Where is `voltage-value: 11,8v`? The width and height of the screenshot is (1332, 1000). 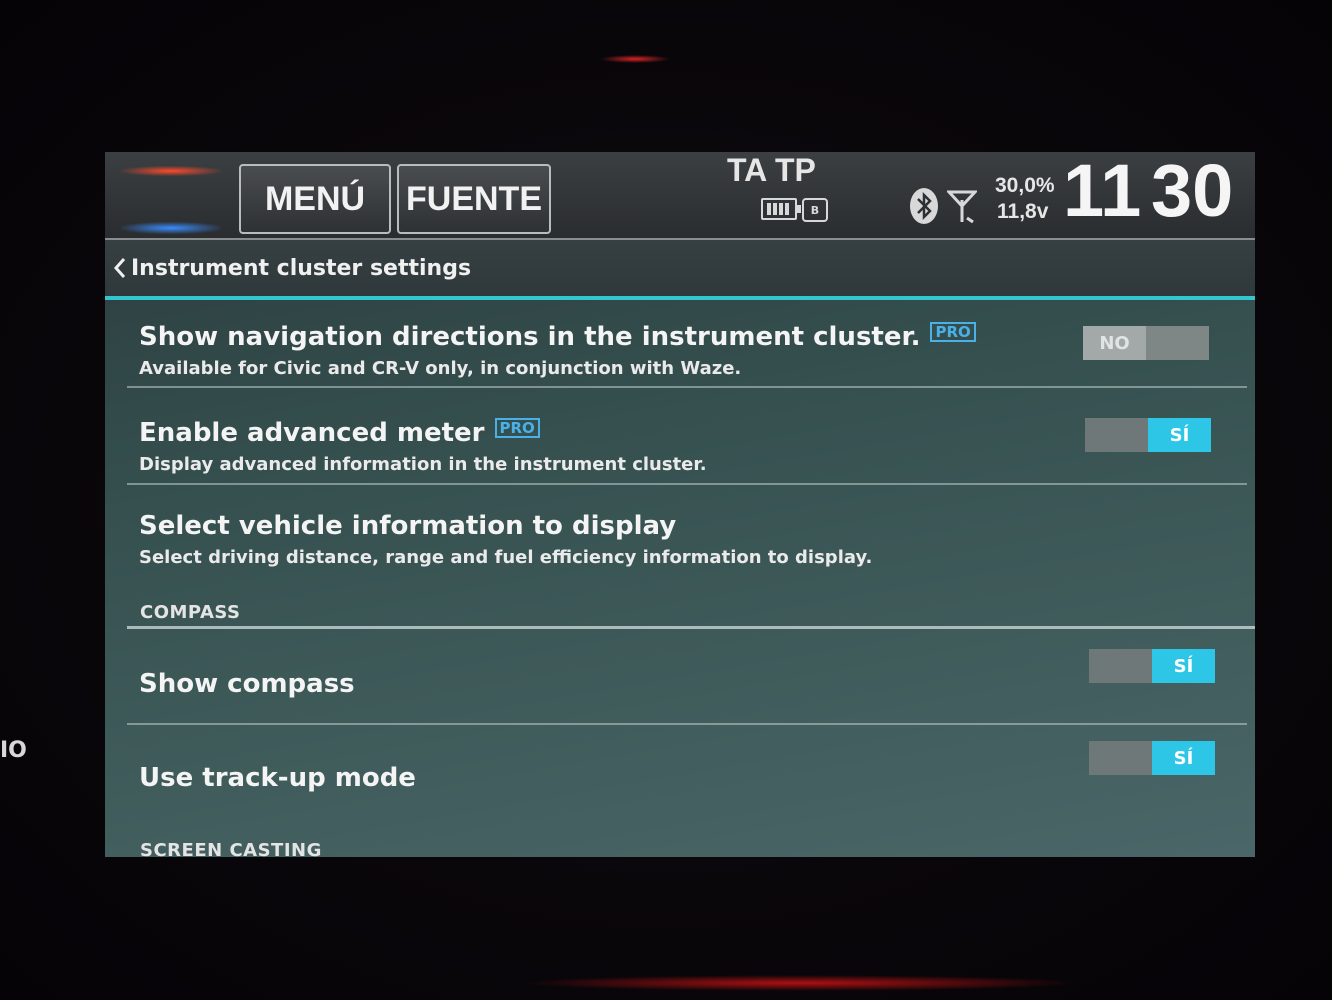
voltage-value: 11,8v is located at coordinates (1023, 211).